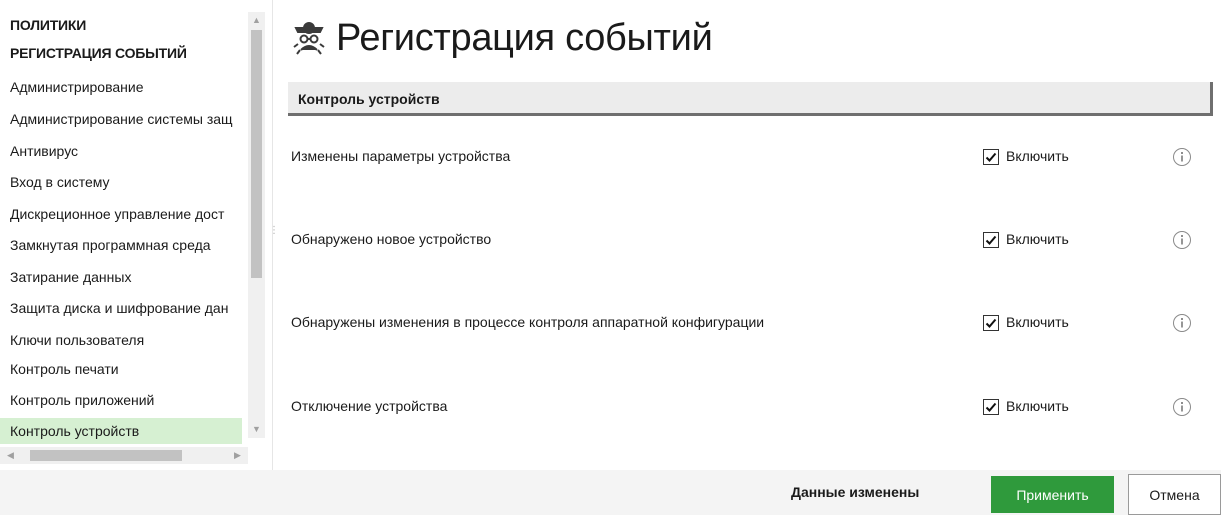 The width and height of the screenshot is (1221, 515). I want to click on scroll-left-arrow-icon: ◀, so click(10, 455).